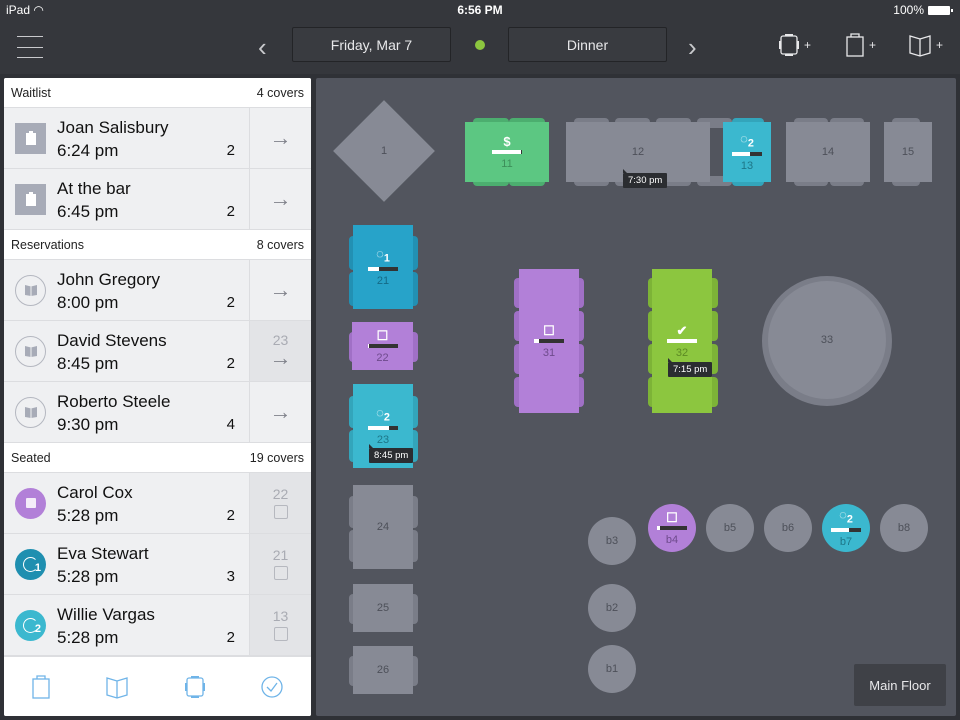  I want to click on table-25: 25, so click(383, 608).